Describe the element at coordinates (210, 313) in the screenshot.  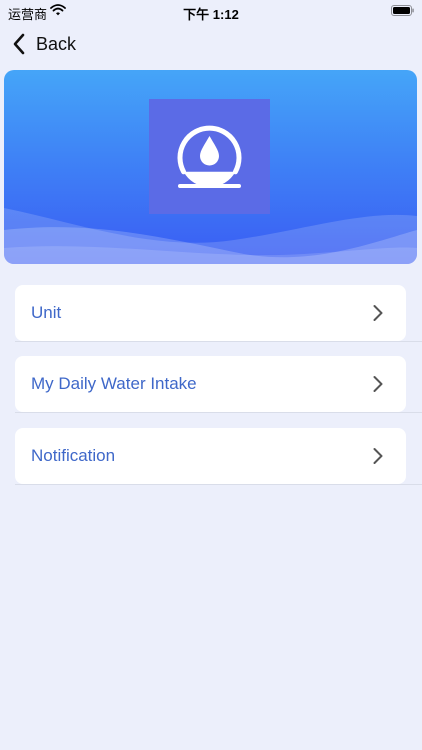
I see `menu-item-unit: Unit` at that location.